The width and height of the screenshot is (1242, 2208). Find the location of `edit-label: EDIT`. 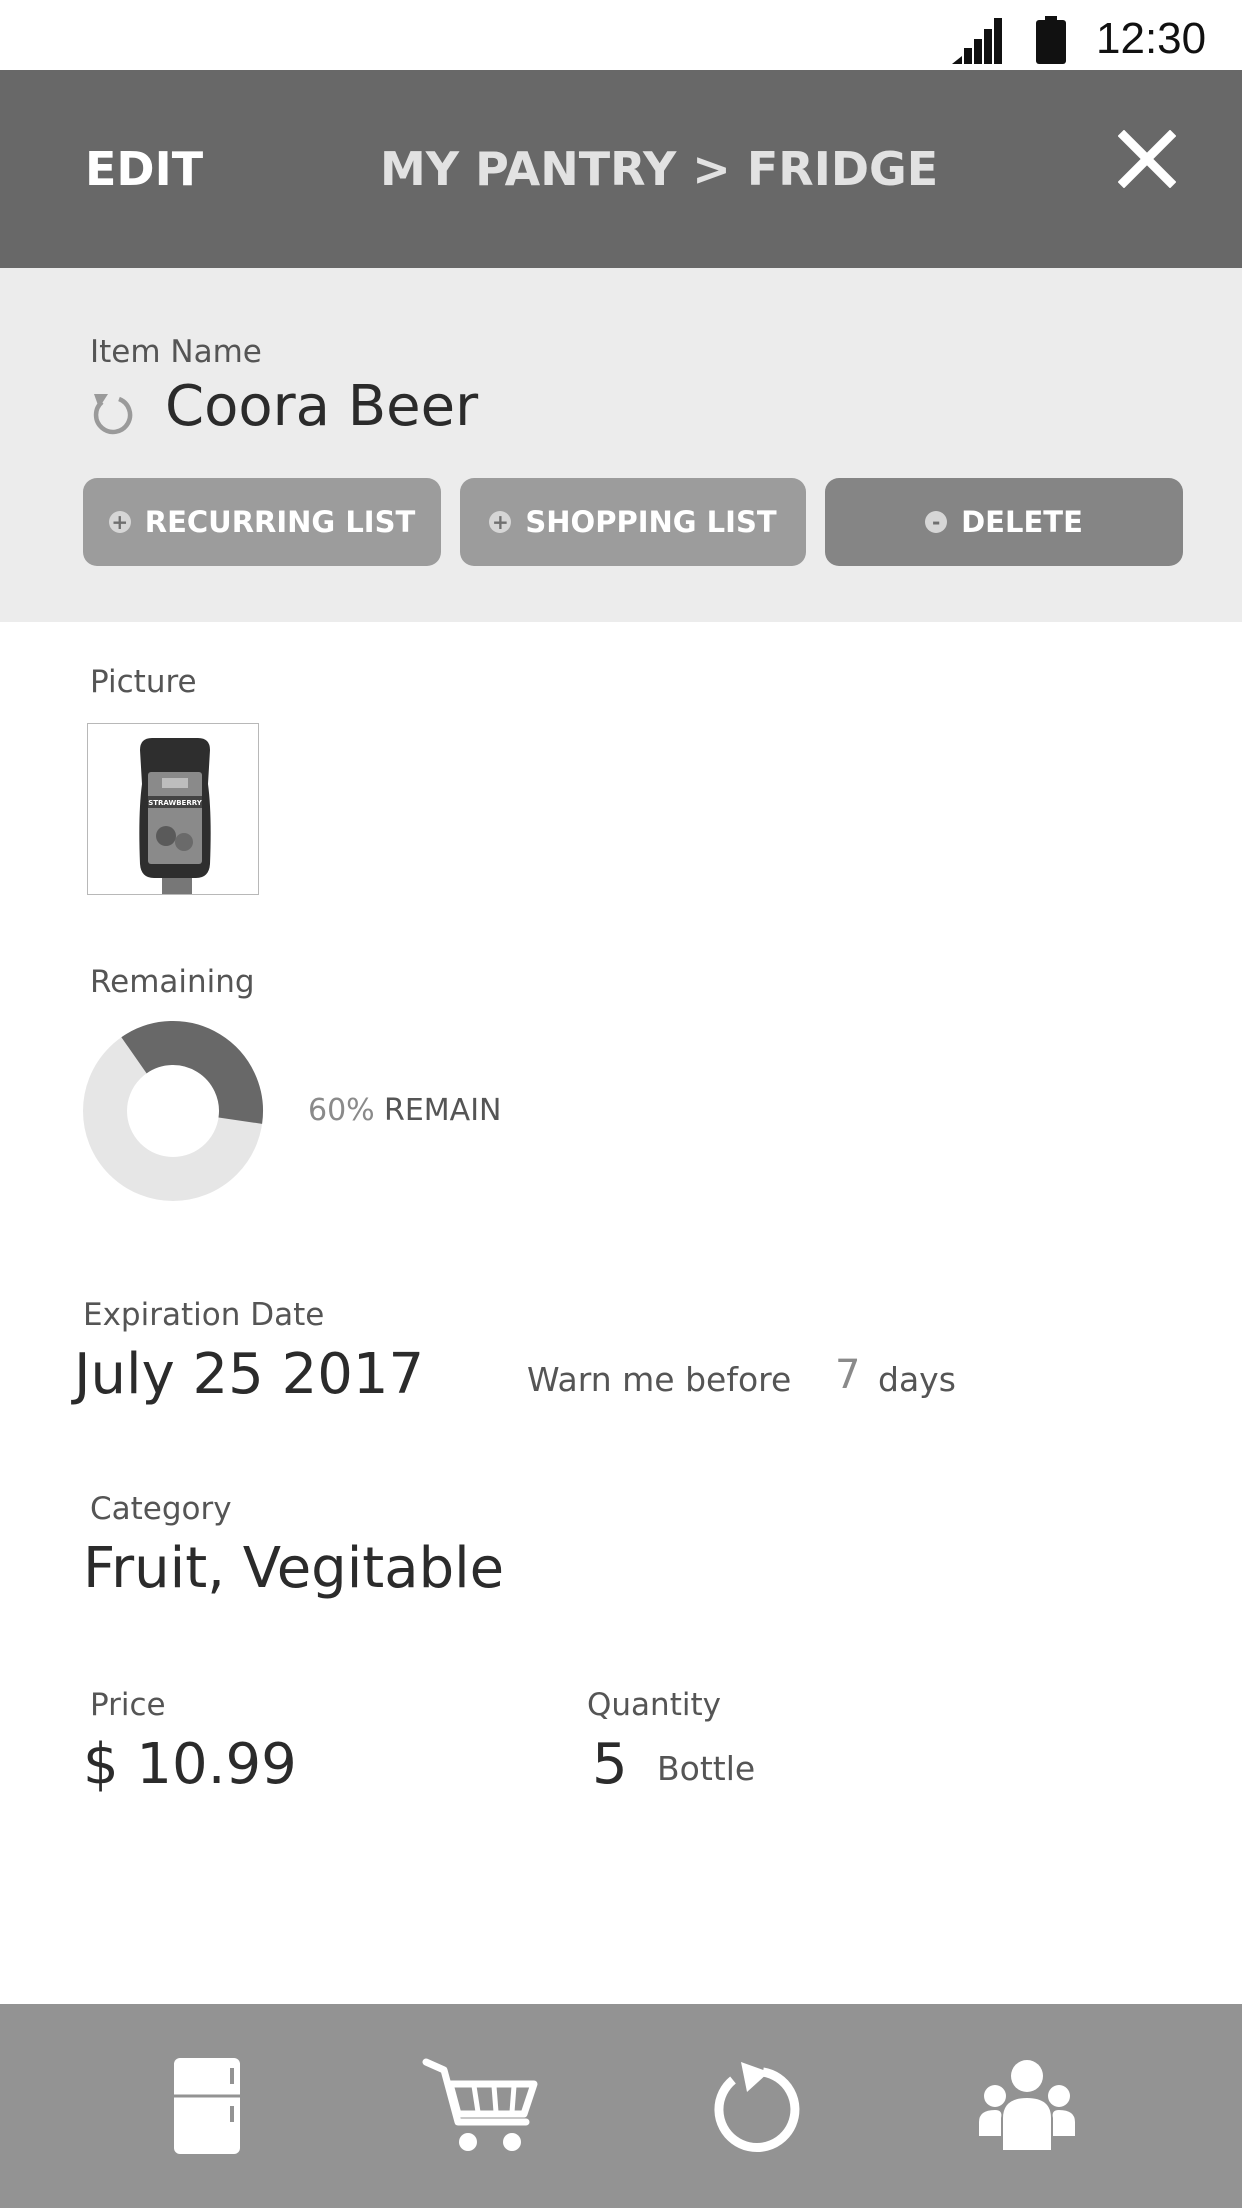

edit-label: EDIT is located at coordinates (144, 169).